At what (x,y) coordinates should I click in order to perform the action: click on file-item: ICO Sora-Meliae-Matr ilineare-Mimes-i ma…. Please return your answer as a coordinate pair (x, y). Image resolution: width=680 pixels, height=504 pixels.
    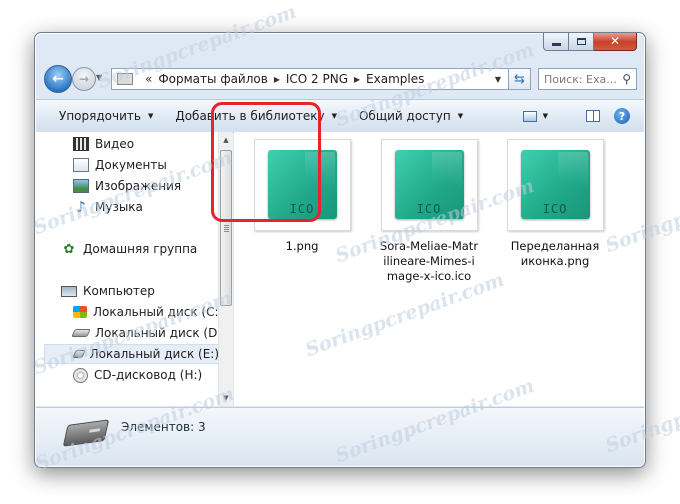
    Looking at the image, I should click on (429, 211).